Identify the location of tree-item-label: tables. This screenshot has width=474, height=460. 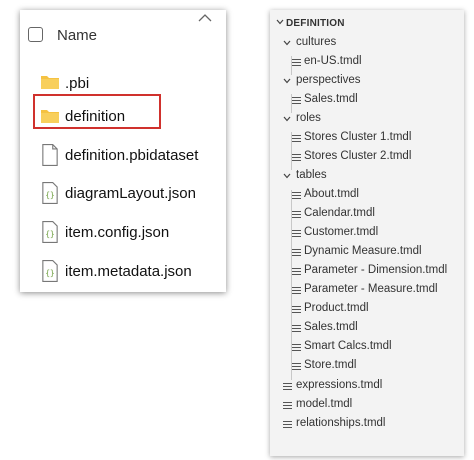
(311, 175).